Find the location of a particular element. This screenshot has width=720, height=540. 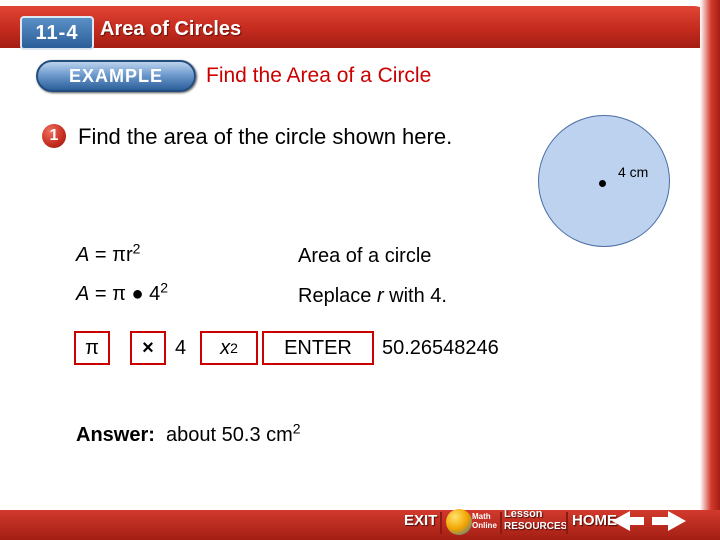

multiply-key-label: × is located at coordinates (148, 348).